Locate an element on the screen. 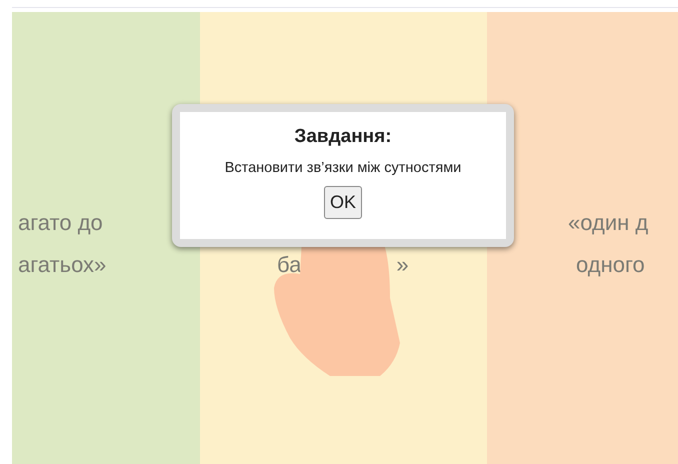 Image resolution: width=678 pixels, height=464 pixels. column-text: » is located at coordinates (402, 265).